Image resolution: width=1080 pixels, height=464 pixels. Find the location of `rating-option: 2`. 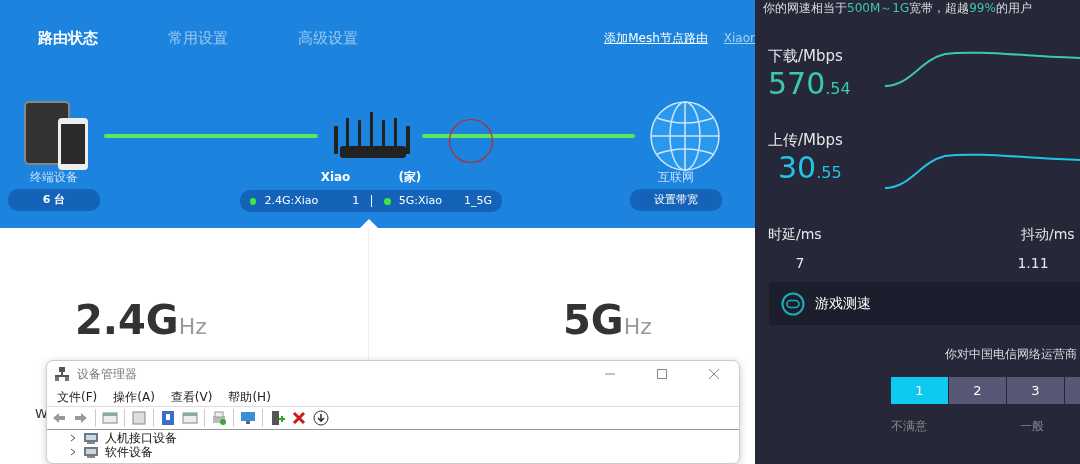

rating-option: 2 is located at coordinates (977, 390).